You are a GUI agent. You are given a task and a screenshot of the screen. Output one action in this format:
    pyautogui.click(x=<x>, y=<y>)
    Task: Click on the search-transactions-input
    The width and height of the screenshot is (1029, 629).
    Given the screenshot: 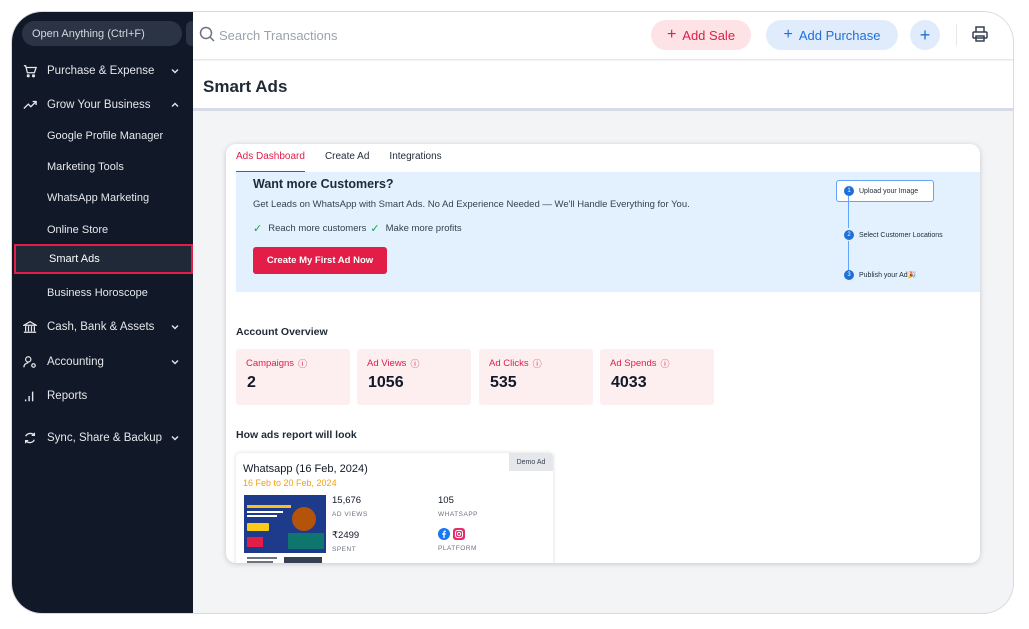 What is the action you would take?
    pyautogui.click(x=369, y=35)
    